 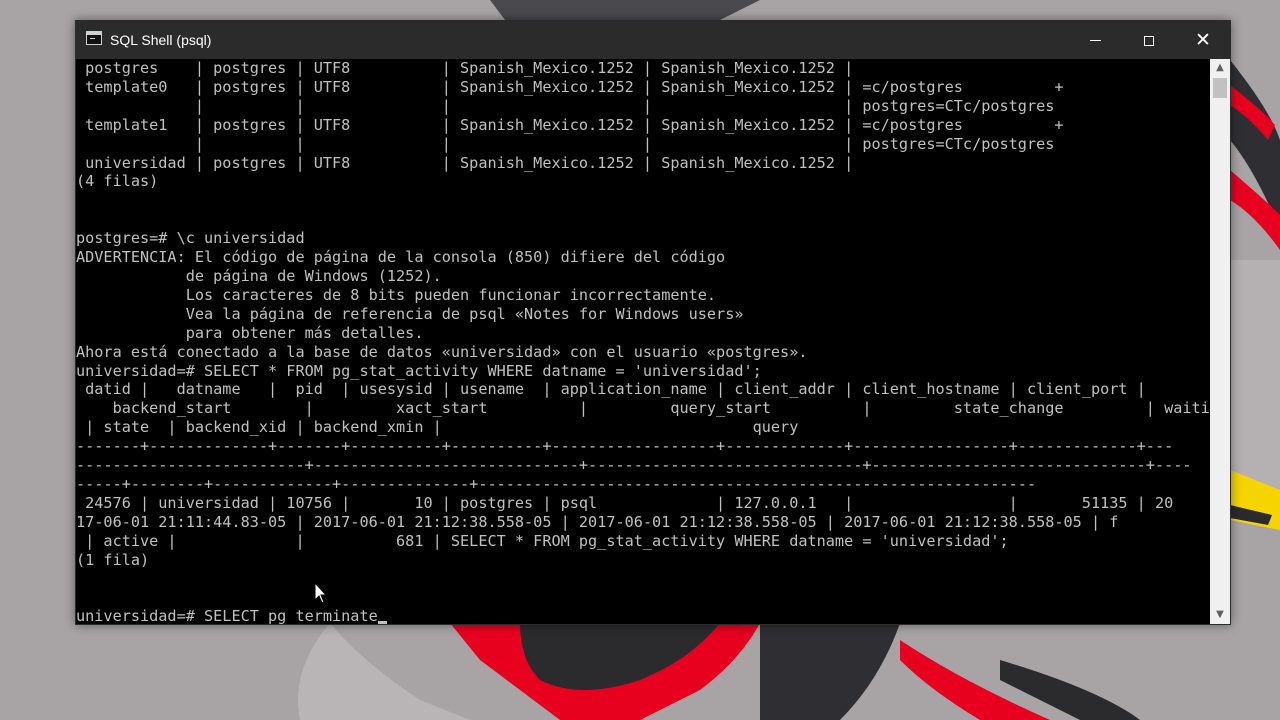 I want to click on minimize-icon, so click(x=1095, y=40).